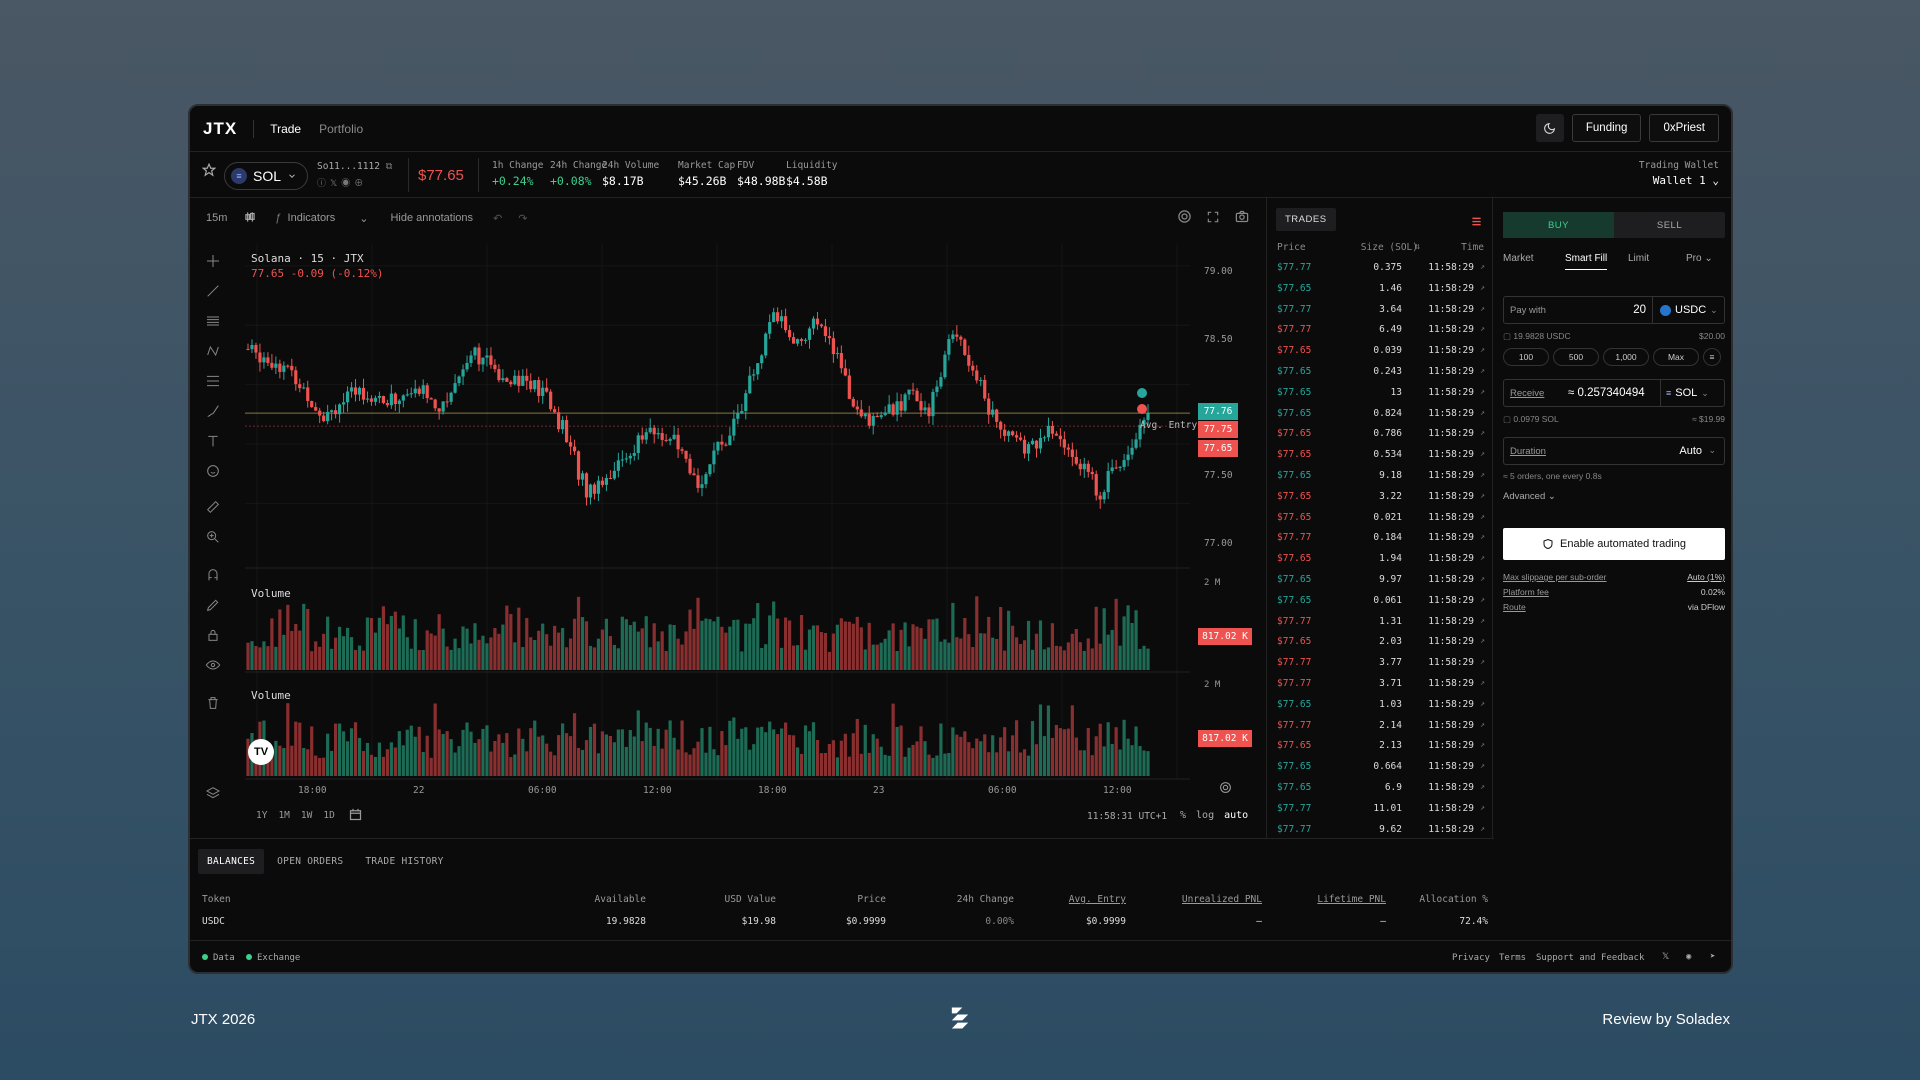 This screenshot has width=1920, height=1080. I want to click on trade-row: $77.65 2.03 11:58:29 ↗, so click(1380, 642).